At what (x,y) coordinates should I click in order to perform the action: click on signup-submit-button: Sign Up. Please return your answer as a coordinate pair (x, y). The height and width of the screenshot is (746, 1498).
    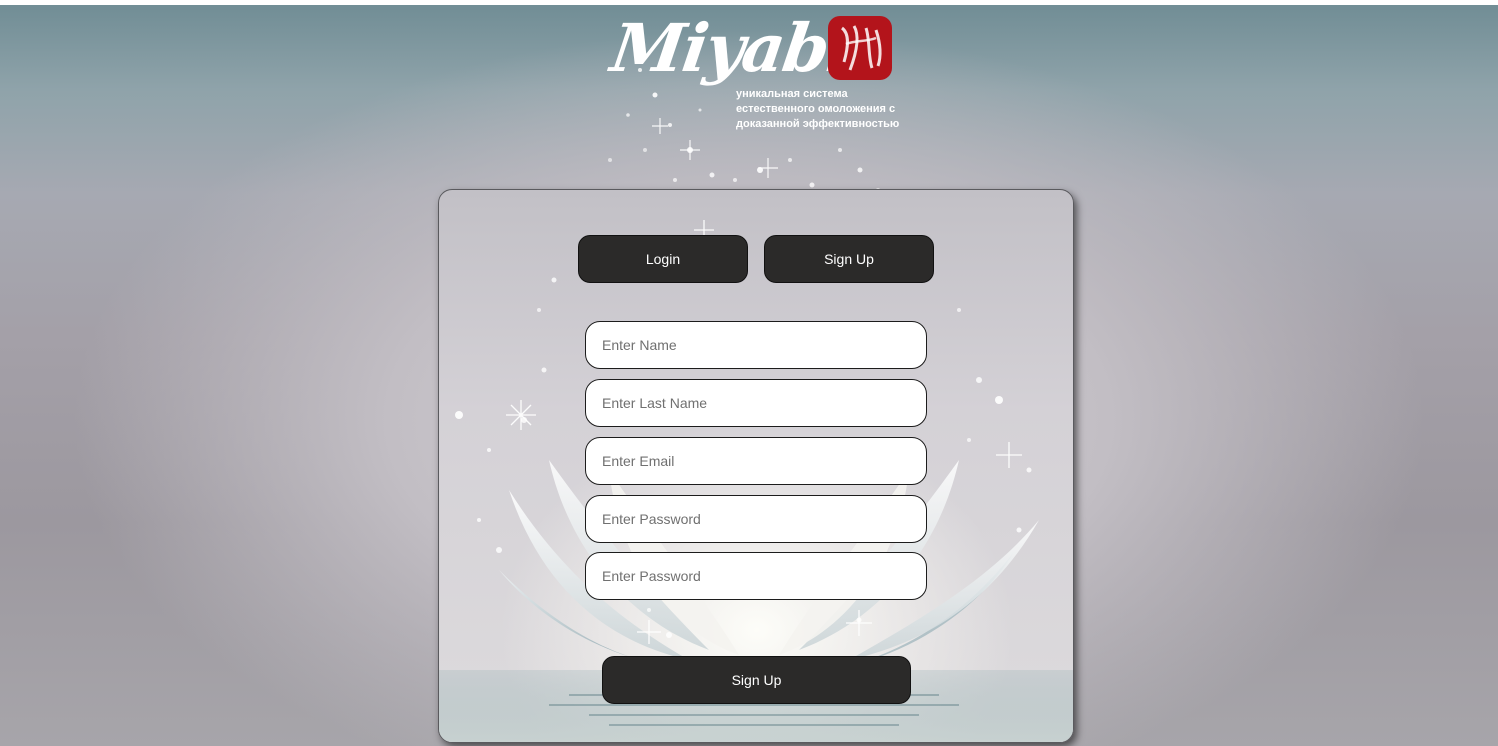
    Looking at the image, I should click on (756, 680).